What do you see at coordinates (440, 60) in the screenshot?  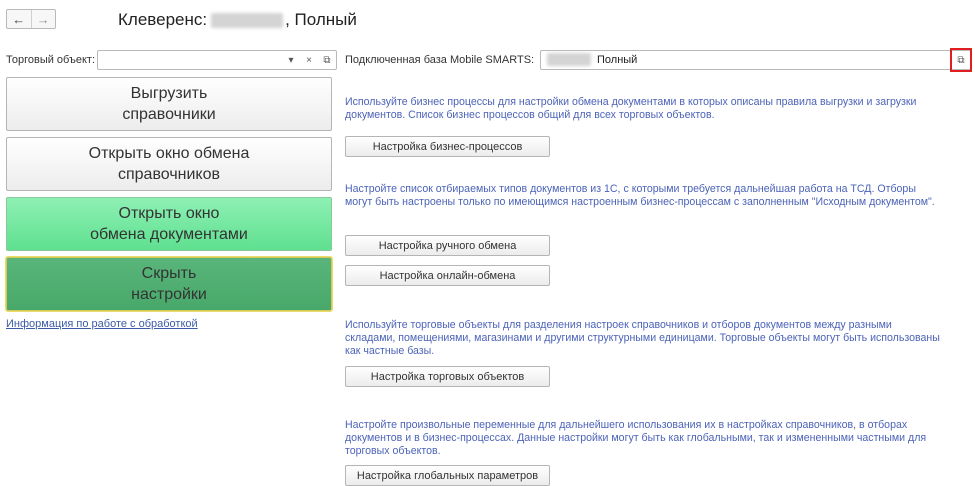 I see `mobile-db-label: Подключенная база Mobile SMARTS:` at bounding box center [440, 60].